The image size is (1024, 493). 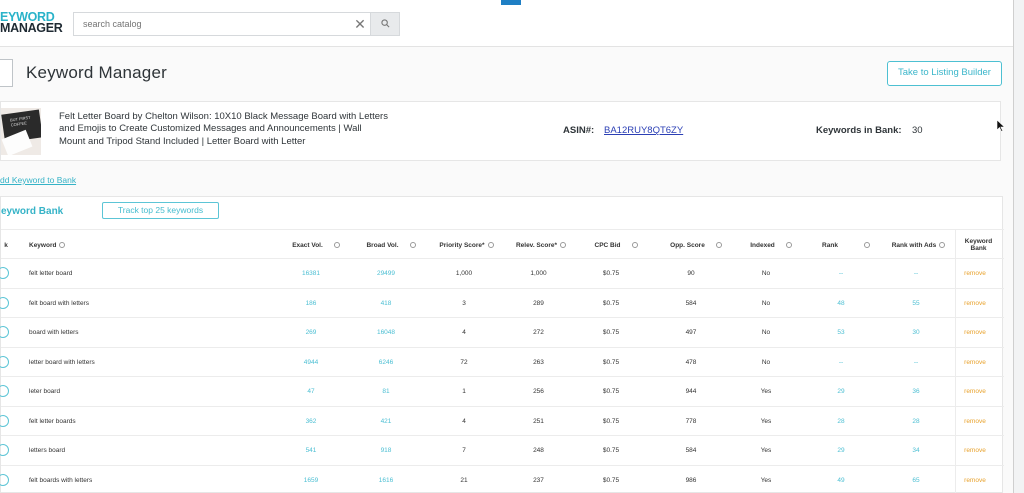 What do you see at coordinates (96, 72) in the screenshot?
I see `page-title: Keyword Manager` at bounding box center [96, 72].